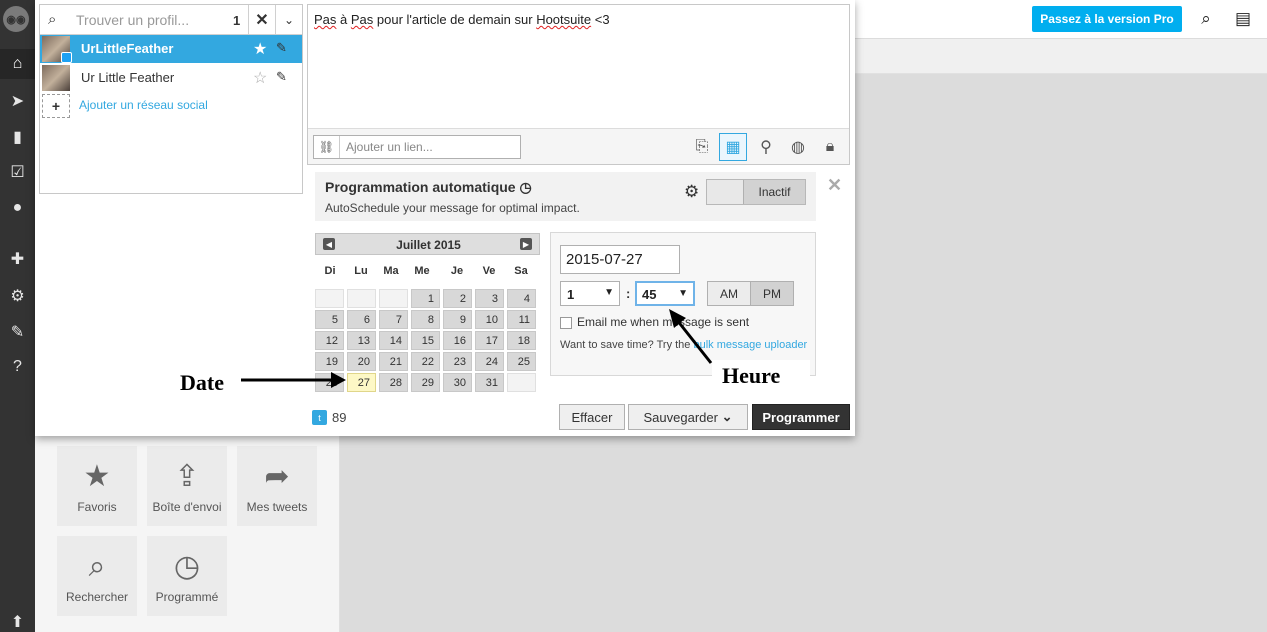  I want to click on calendar-weekday: Ve, so click(489, 271).